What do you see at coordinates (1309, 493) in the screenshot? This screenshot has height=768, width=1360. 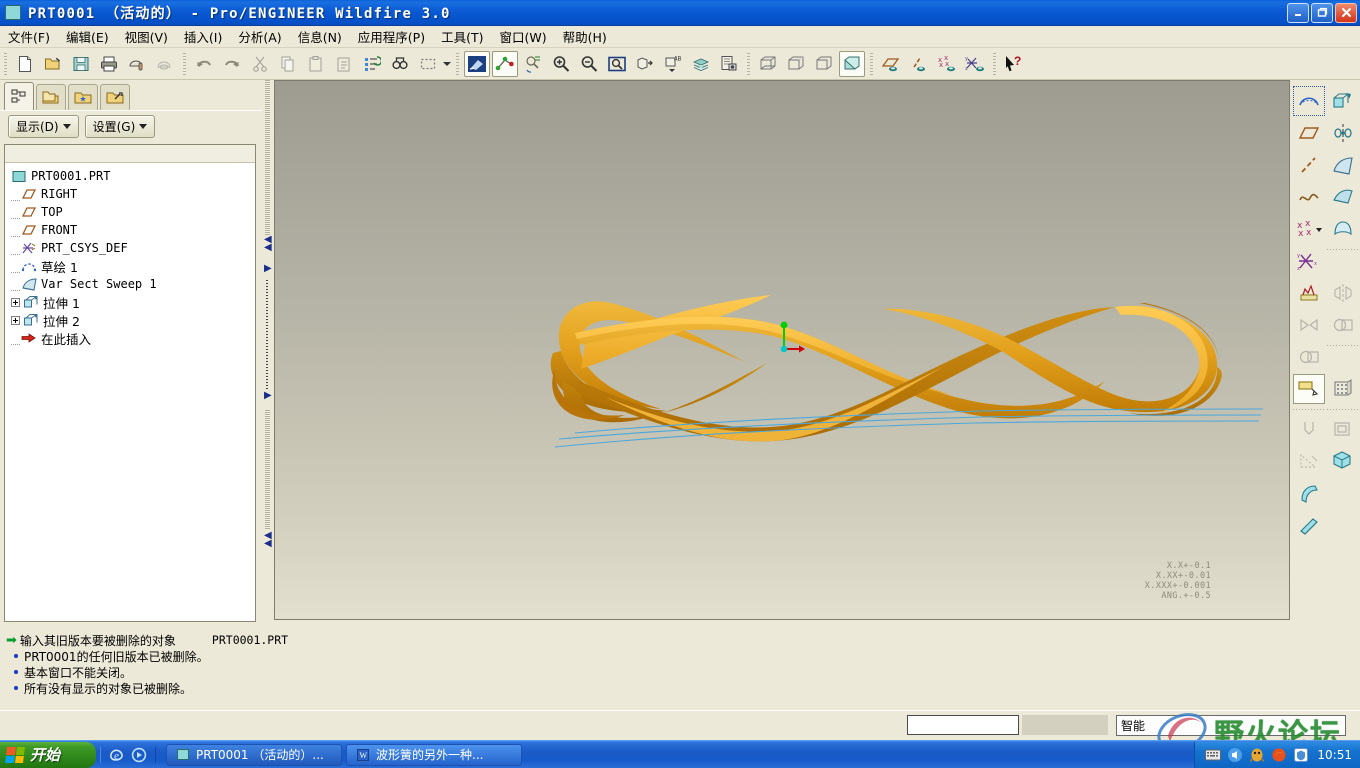 I see `round-tool-icon` at bounding box center [1309, 493].